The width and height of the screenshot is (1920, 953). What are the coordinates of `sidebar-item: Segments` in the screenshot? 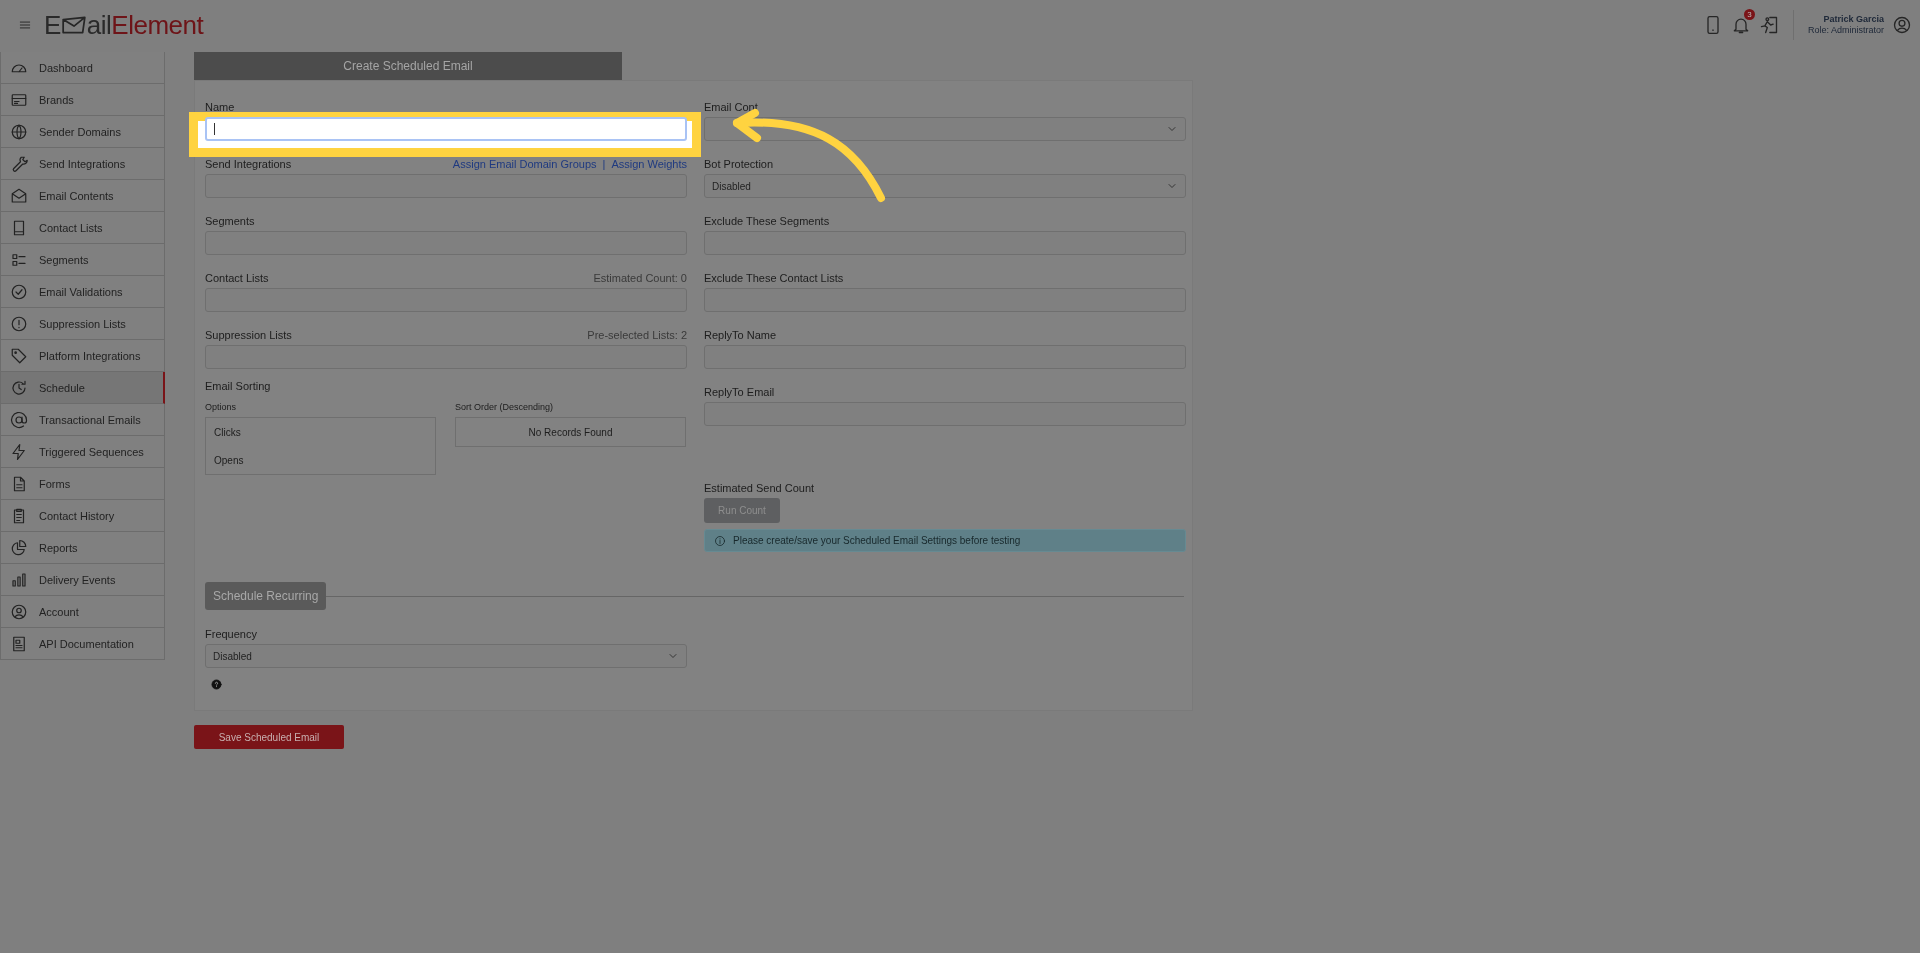 It's located at (82, 260).